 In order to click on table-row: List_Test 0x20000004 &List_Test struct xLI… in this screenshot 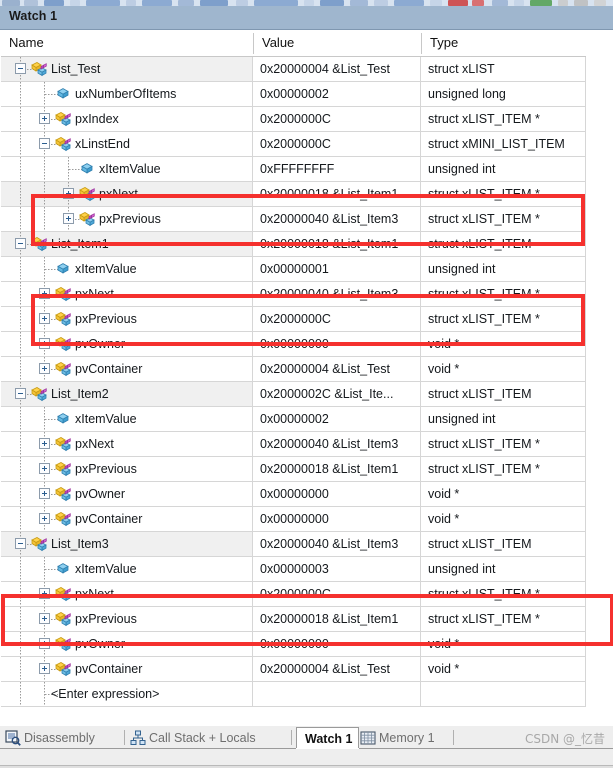, I will do `click(307, 69)`.